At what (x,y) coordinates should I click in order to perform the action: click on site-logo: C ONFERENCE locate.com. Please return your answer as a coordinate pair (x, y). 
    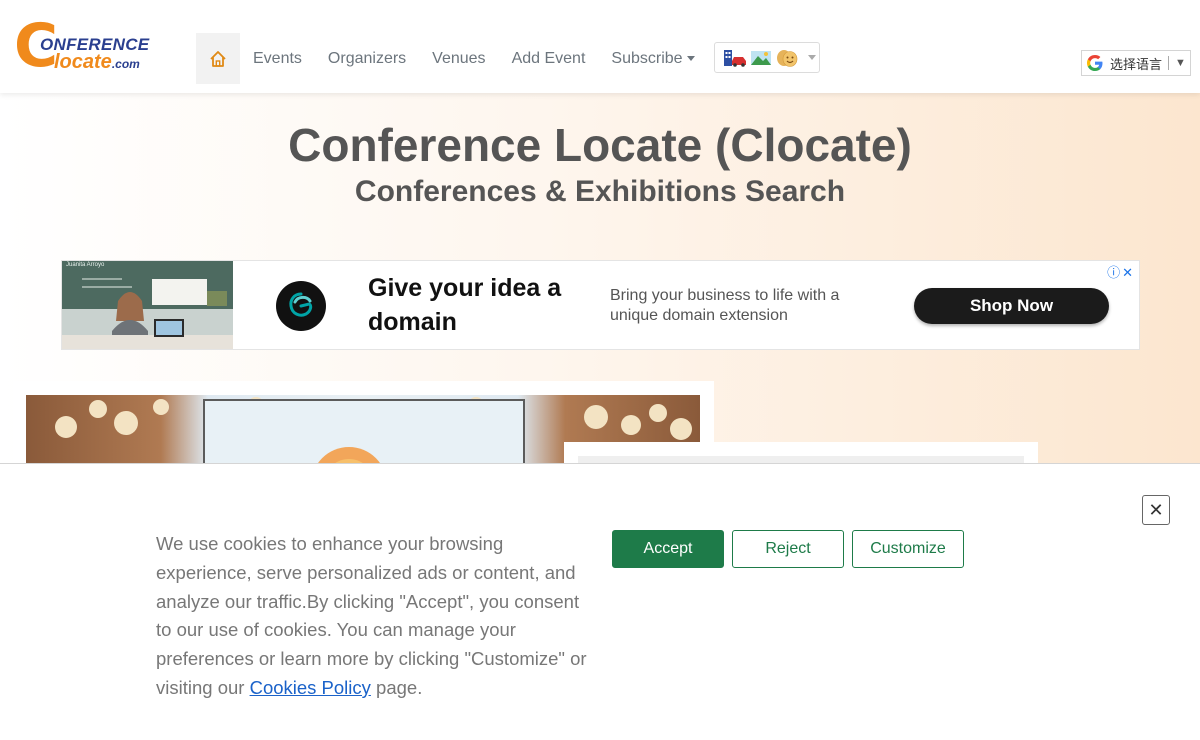
    Looking at the image, I should click on (84, 46).